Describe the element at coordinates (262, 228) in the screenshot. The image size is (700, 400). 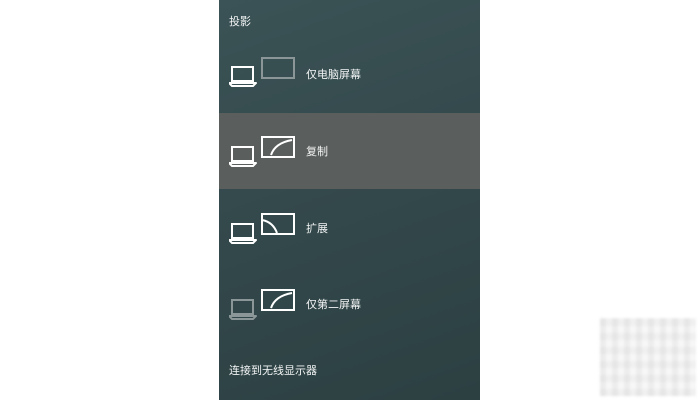
I see `extend-icon` at that location.